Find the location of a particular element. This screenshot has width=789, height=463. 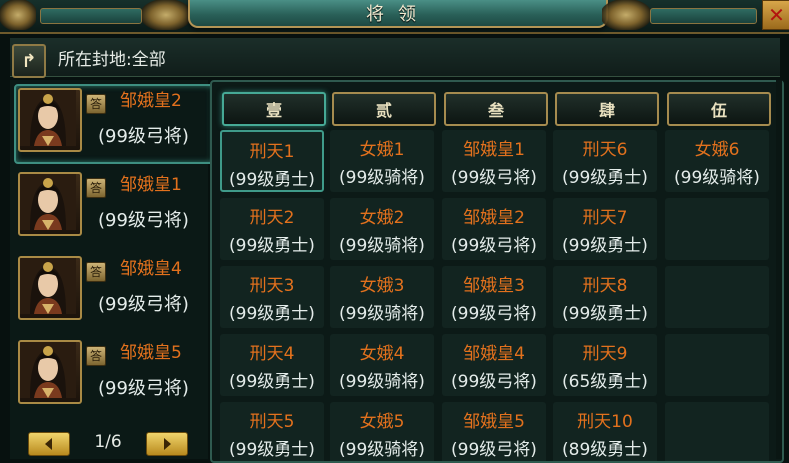

formation-slot: 邹娥皇1 (99级弓将) is located at coordinates (494, 161).